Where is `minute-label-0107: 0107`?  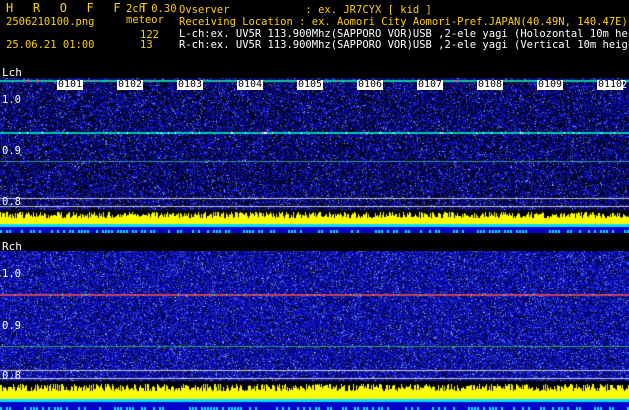
minute-label-0107: 0107 is located at coordinates (430, 84).